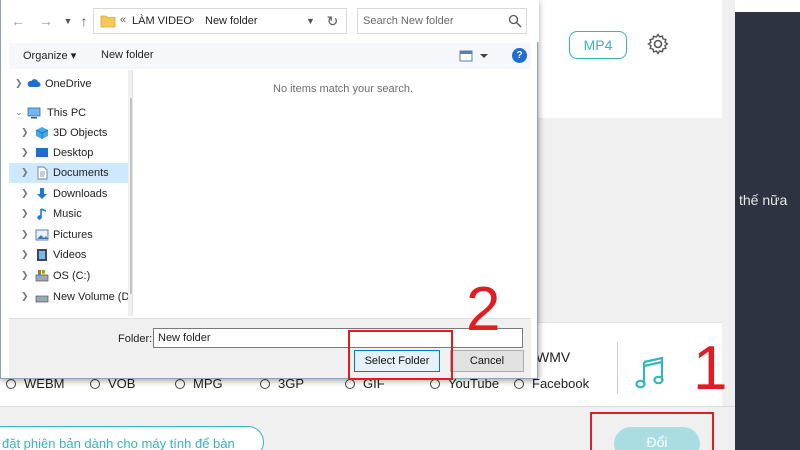  I want to click on tree-item-desktop: ❯ Desktop, so click(68, 153).